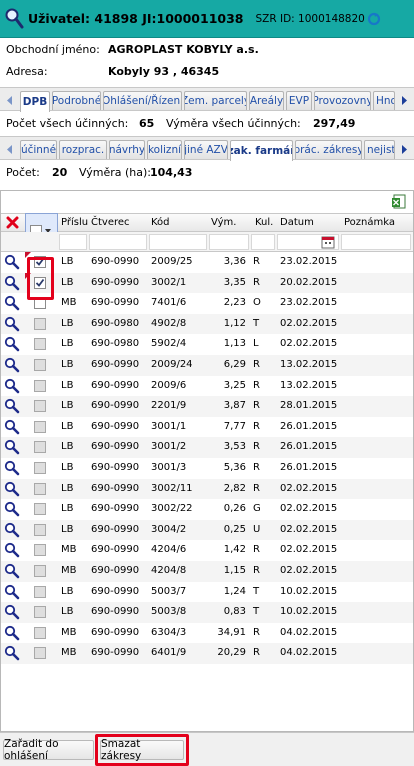  Describe the element at coordinates (369, 222) in the screenshot. I see `col-poznamka: Poznámka` at that location.